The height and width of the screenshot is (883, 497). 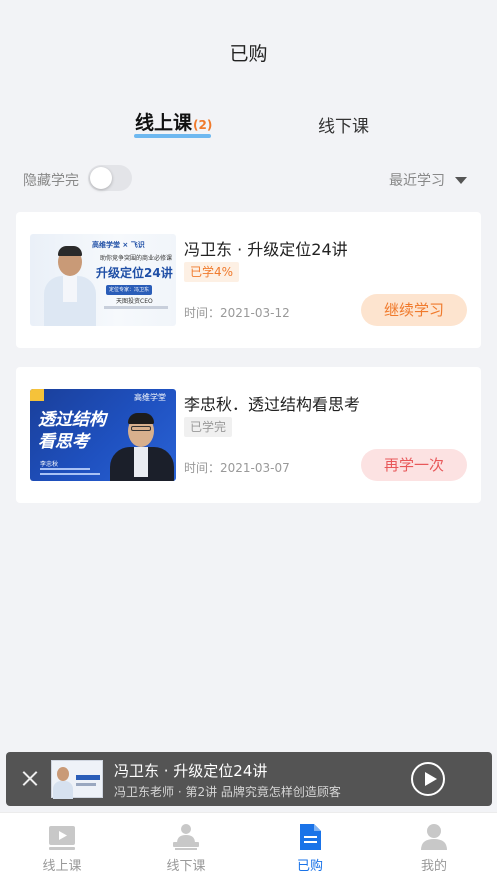 What do you see at coordinates (49, 464) in the screenshot?
I see `thumb-instructor-name: 李忠秋` at bounding box center [49, 464].